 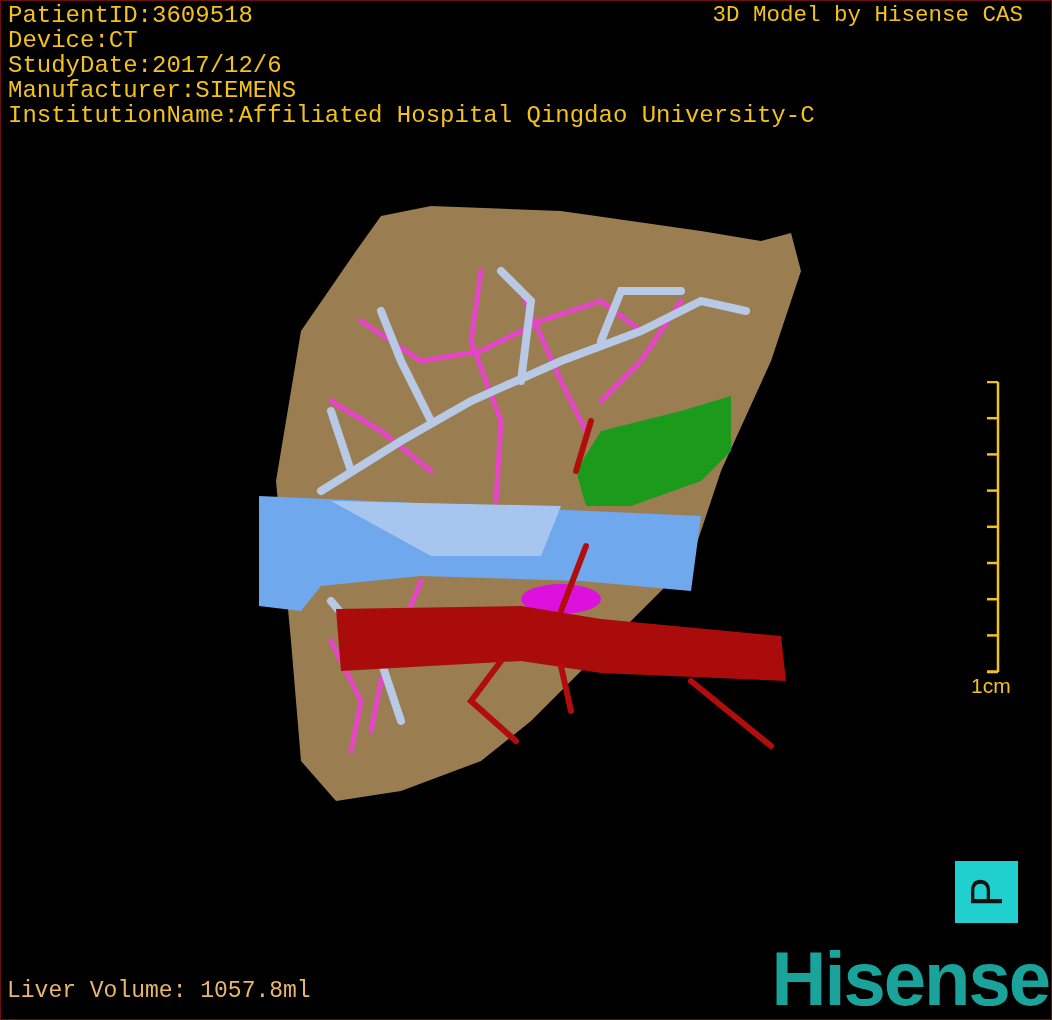 I want to click on patient-info-text: Manufacturer:SIEMENS, so click(x=152, y=90).